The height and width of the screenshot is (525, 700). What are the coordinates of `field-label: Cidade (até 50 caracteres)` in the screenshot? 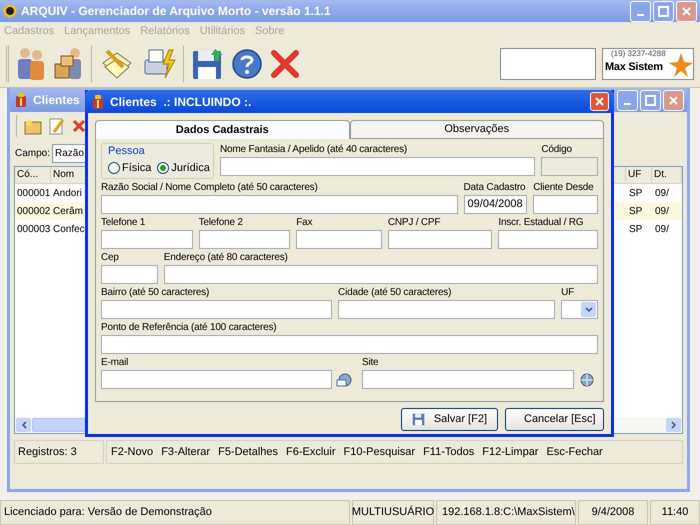 It's located at (395, 293).